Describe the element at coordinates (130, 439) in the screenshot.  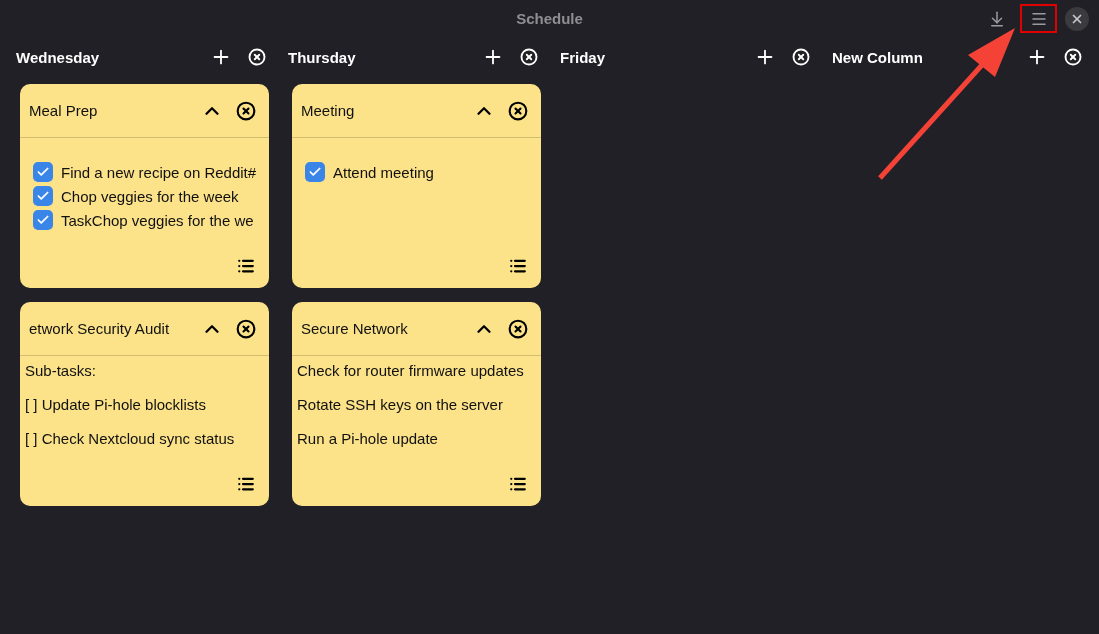
I see `note-line: [ ] Check Nextcloud sync status` at that location.